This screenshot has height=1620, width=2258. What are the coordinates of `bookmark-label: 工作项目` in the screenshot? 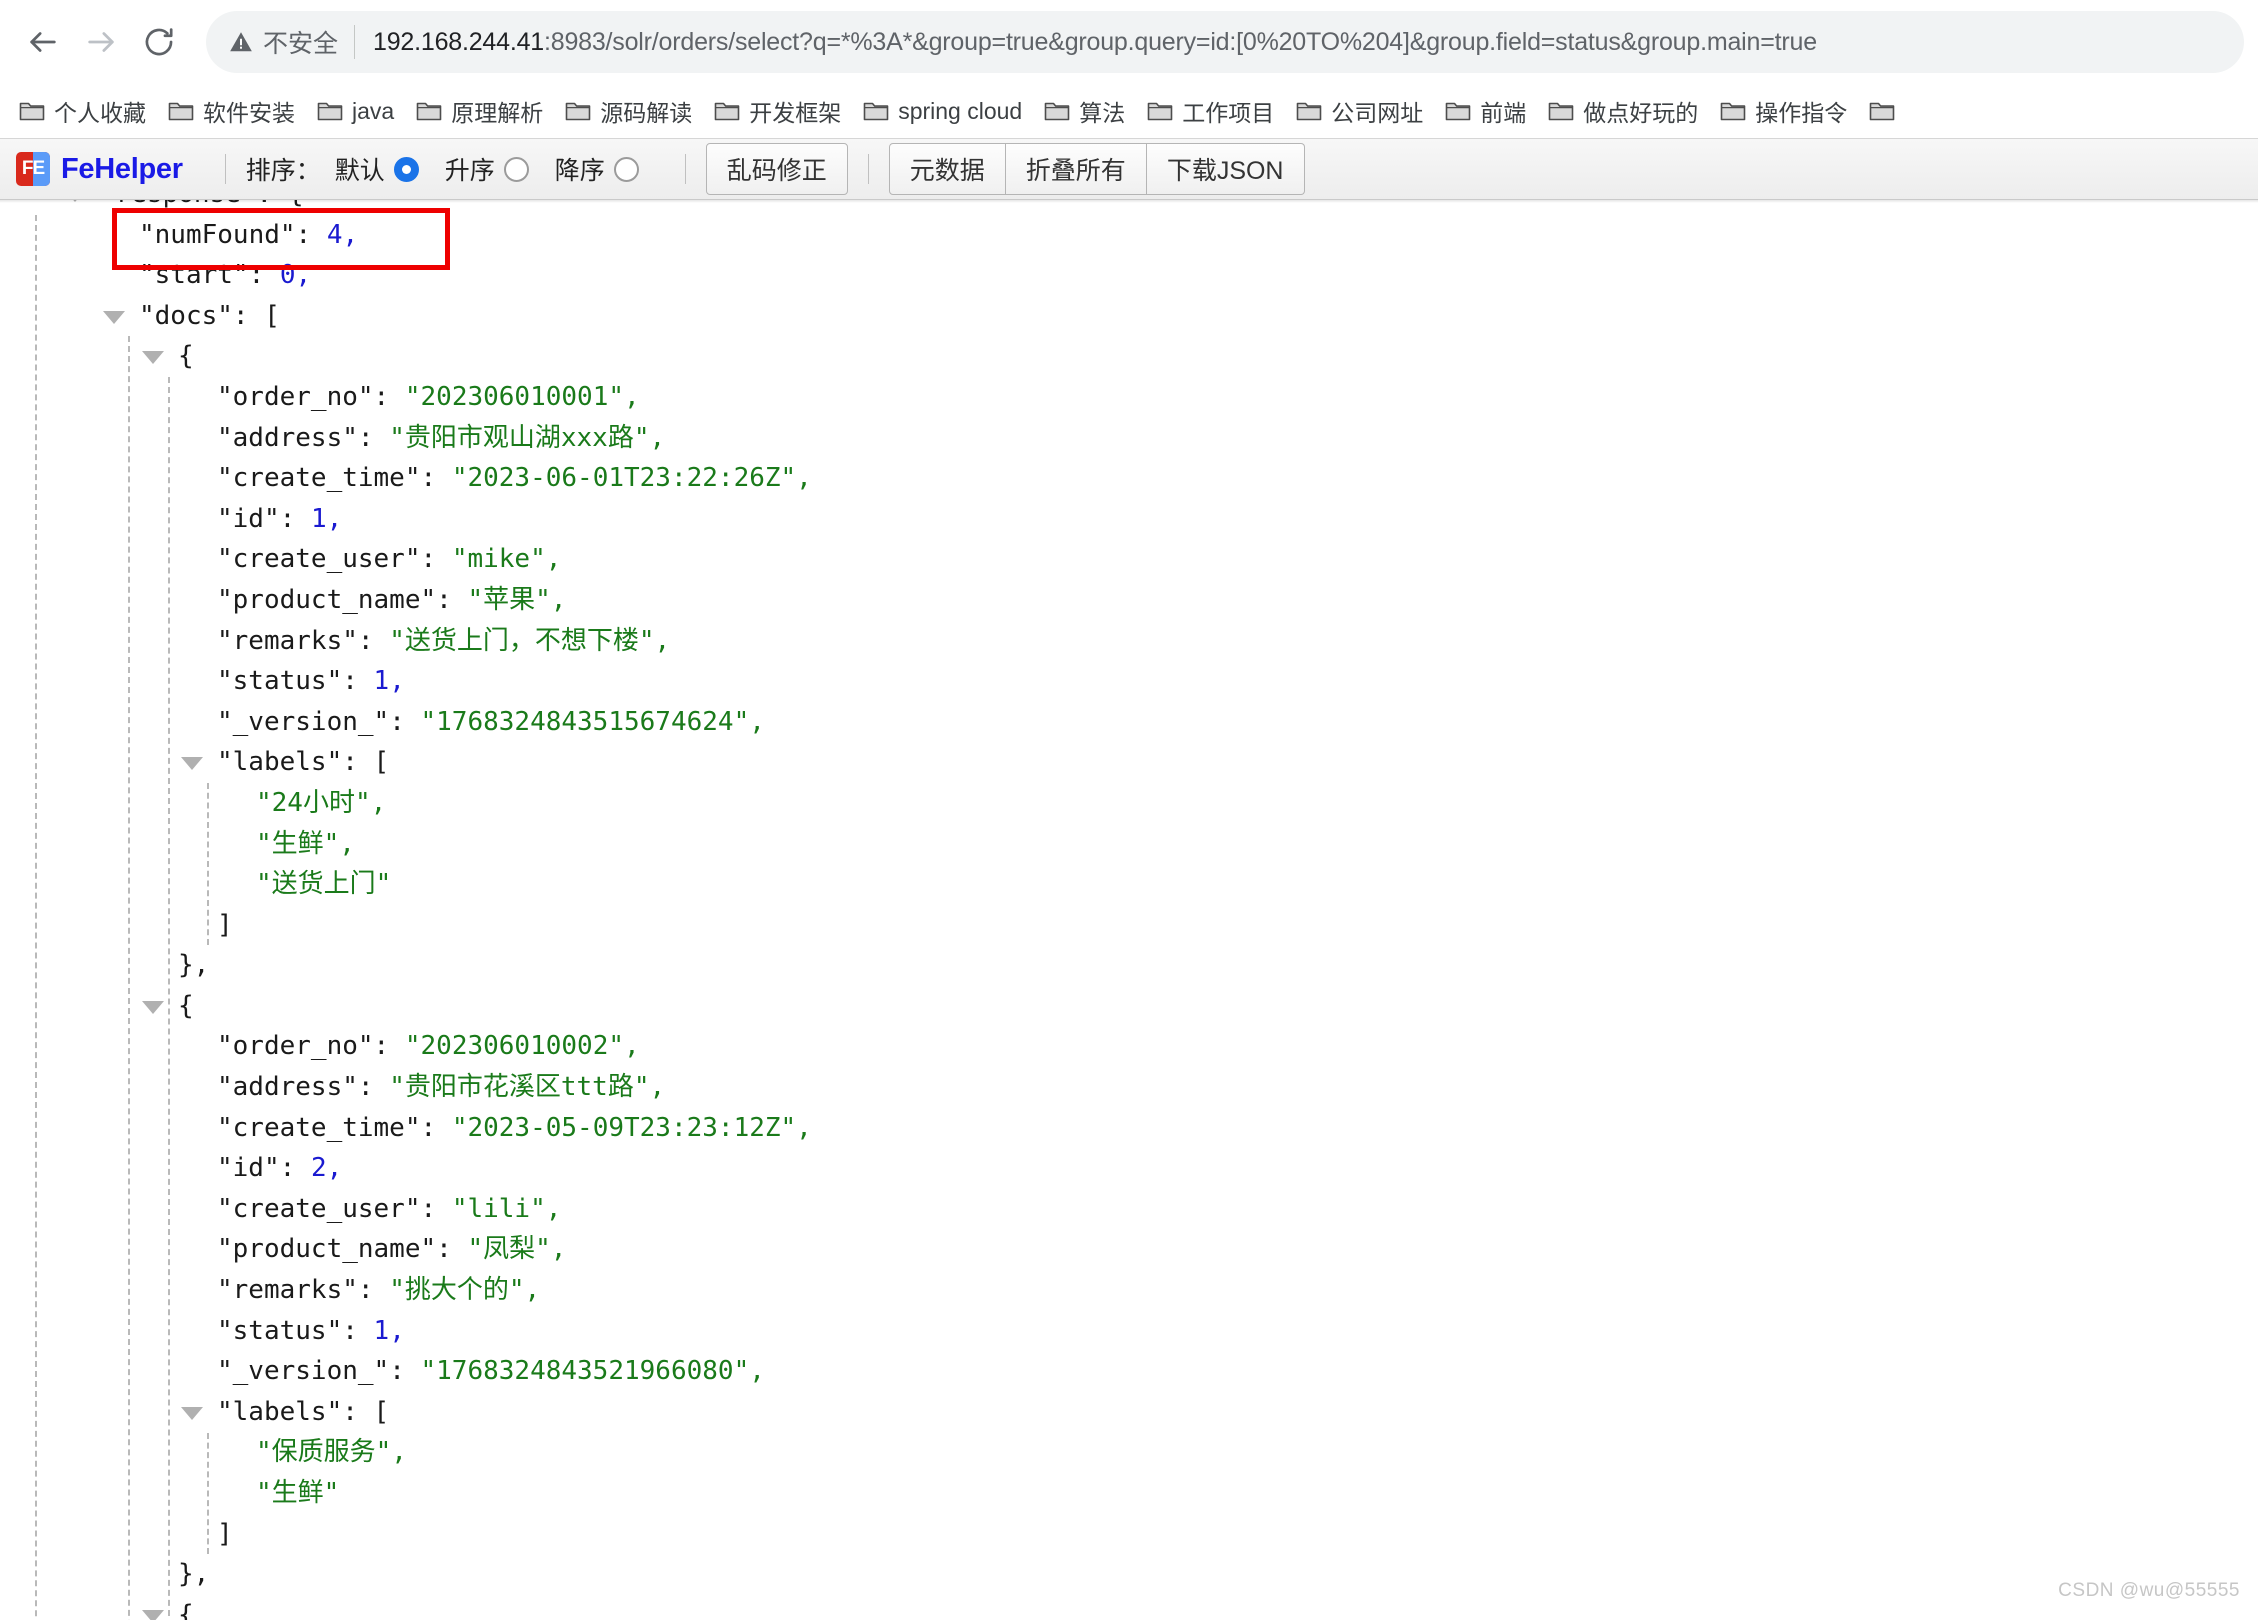 It's located at (1228, 113).